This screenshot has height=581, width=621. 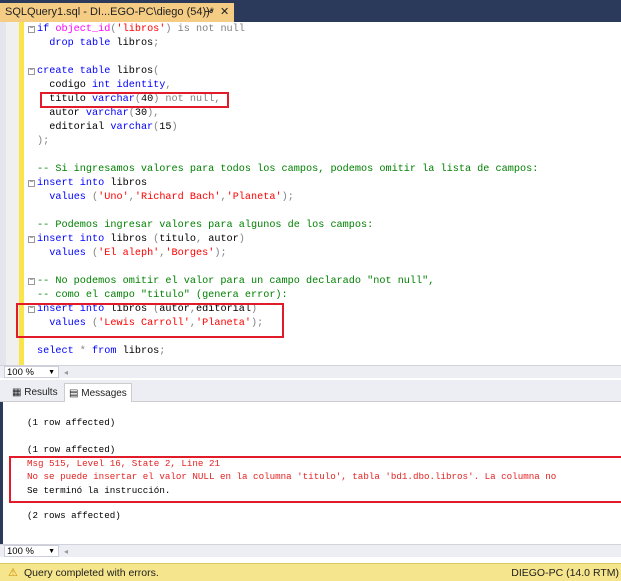 I want to click on chevron-down-icon: ▼, so click(x=51, y=551).